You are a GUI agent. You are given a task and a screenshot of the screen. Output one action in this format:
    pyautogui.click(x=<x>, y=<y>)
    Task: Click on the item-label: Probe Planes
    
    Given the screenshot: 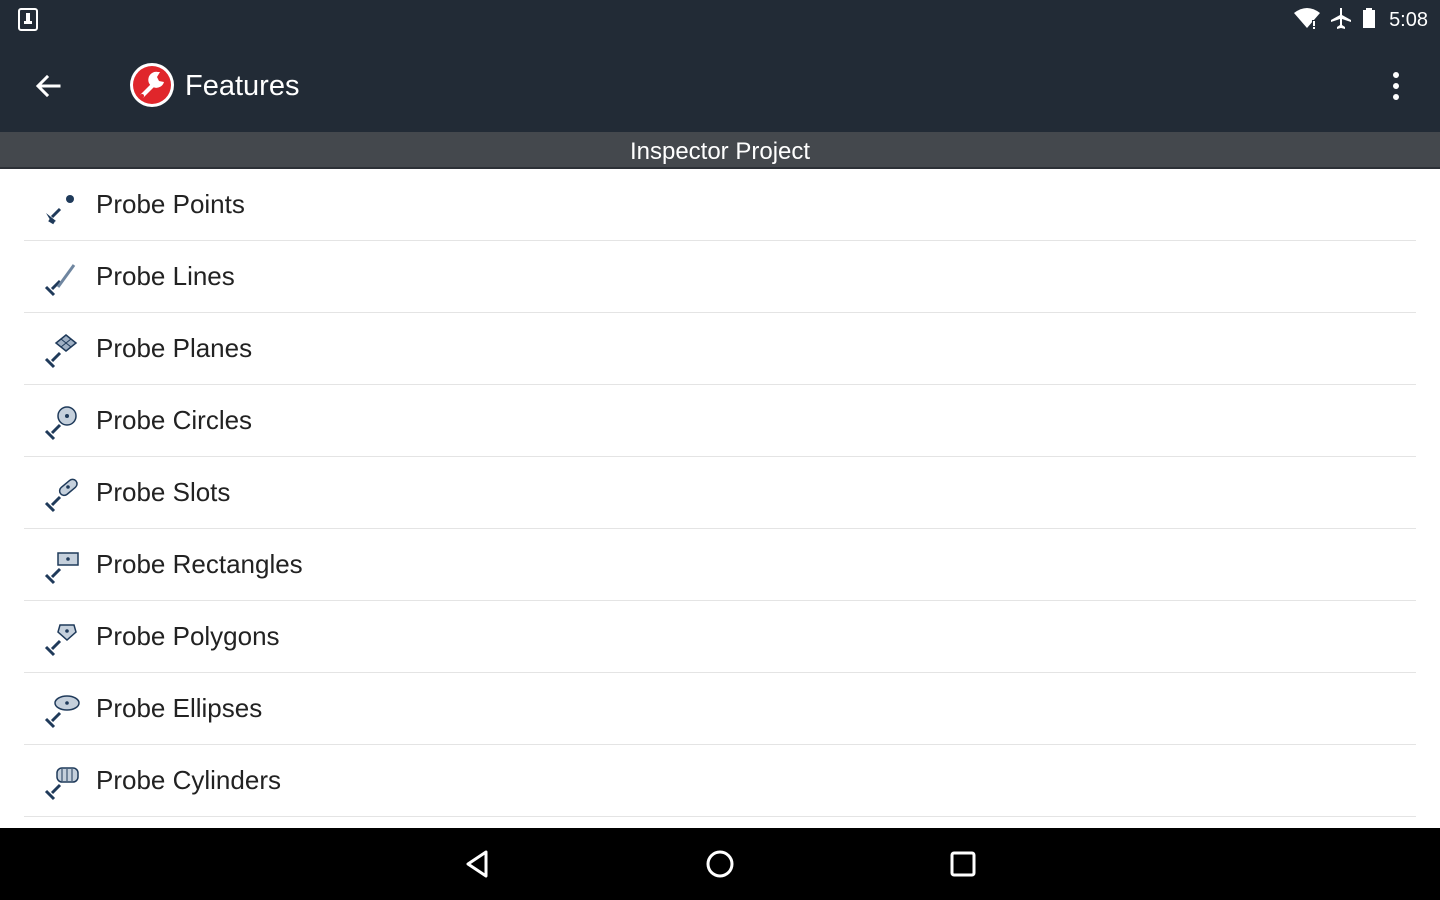 What is the action you would take?
    pyautogui.click(x=174, y=348)
    